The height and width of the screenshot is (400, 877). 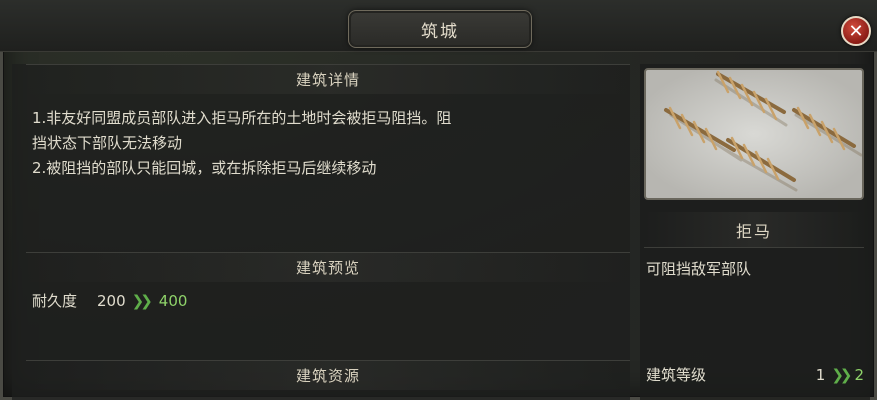 What do you see at coordinates (107, 143) in the screenshot?
I see `details-line: 挡状态下部队无法移动` at bounding box center [107, 143].